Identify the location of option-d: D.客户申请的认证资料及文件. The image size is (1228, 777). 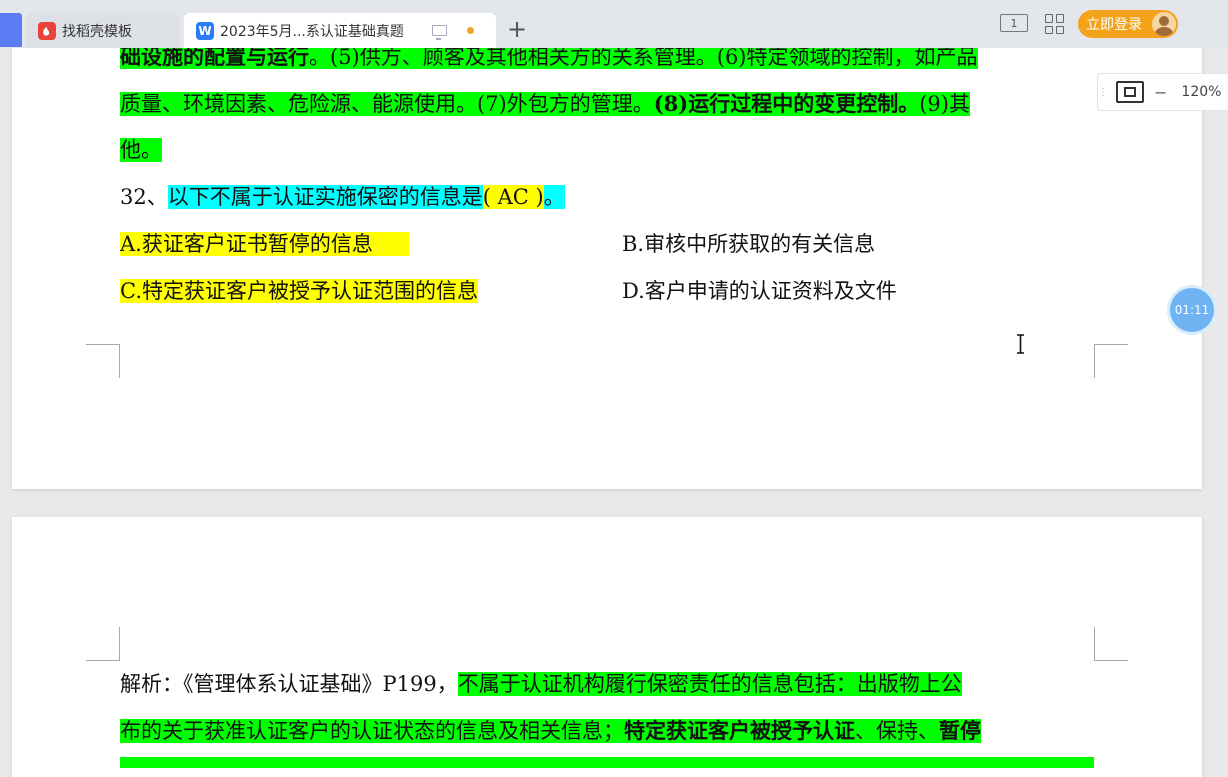
(759, 291).